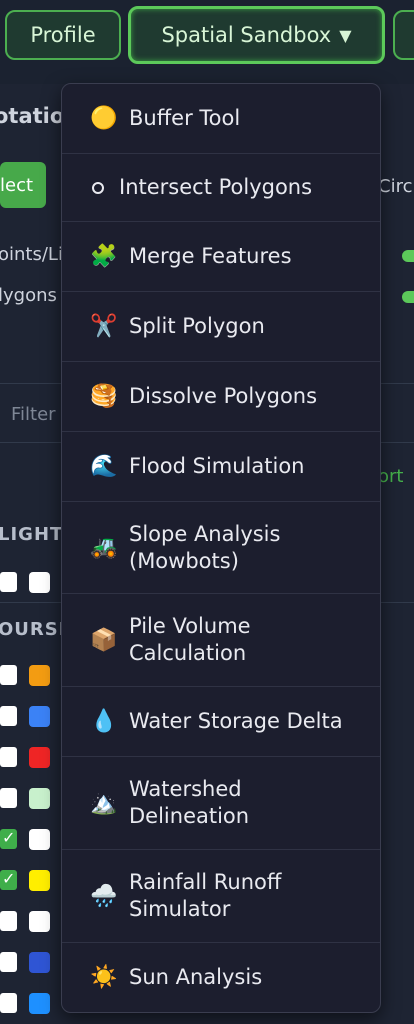 The height and width of the screenshot is (1024, 414). Describe the element at coordinates (104, 547) in the screenshot. I see `tractor-icon: 🚜` at that location.